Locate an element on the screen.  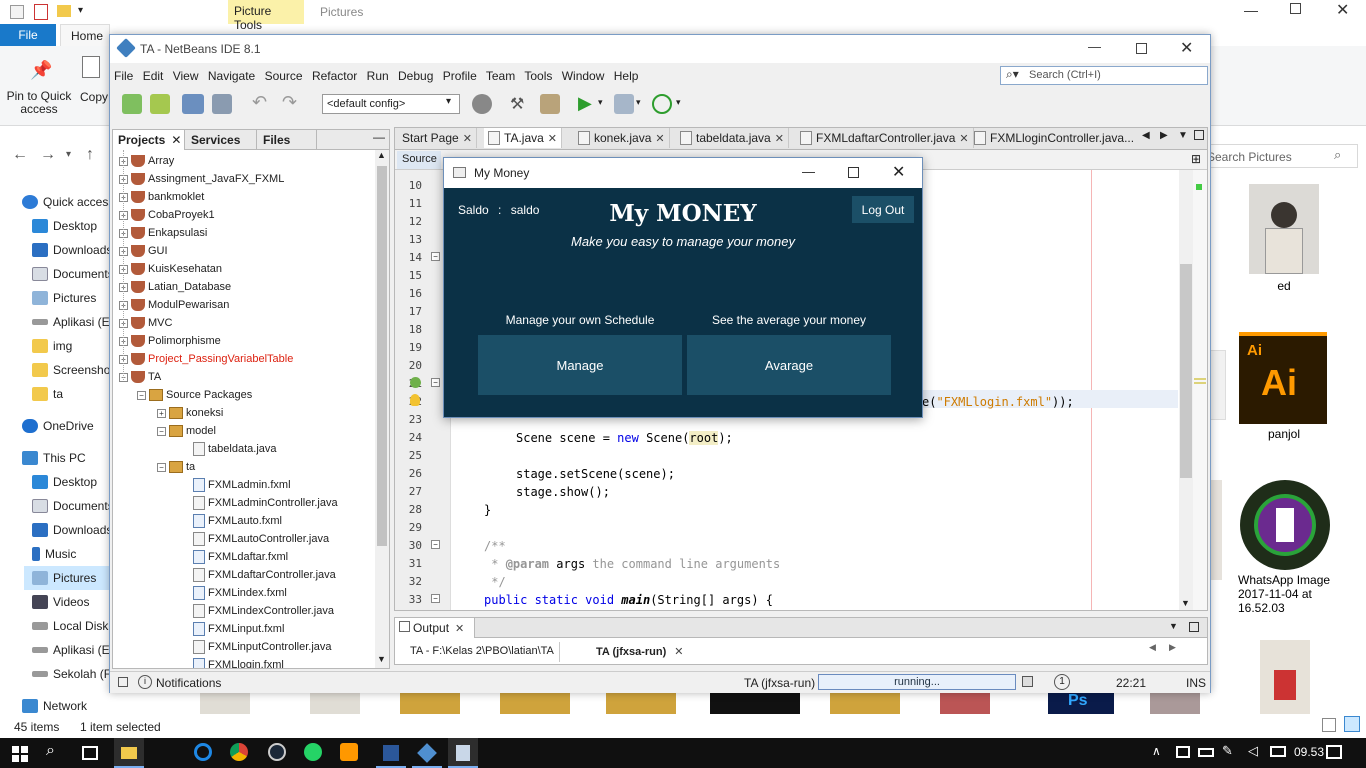
quick-access-toolbar-icon is located at coordinates (17, 12).